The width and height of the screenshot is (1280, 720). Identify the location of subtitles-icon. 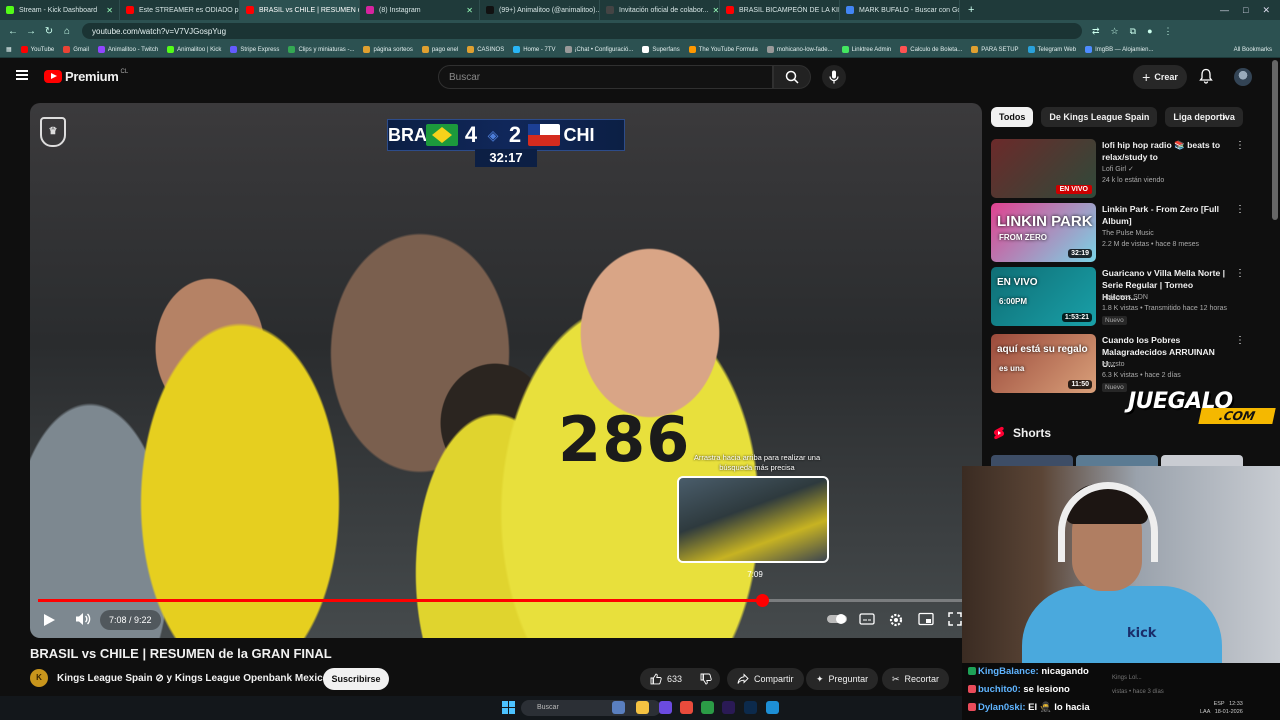
(867, 619).